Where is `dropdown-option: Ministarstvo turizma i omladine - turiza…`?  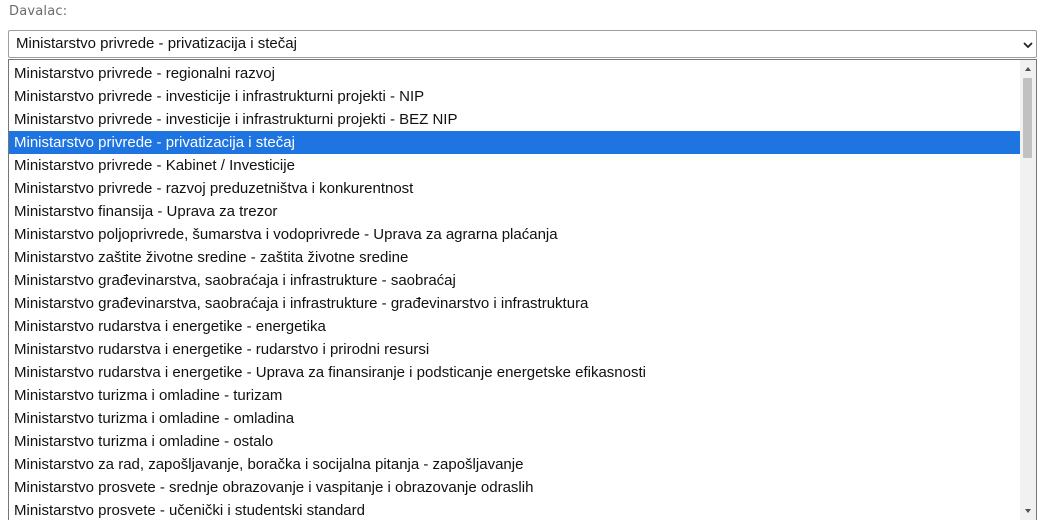
dropdown-option: Ministarstvo turizma i omladine - turiza… is located at coordinates (514, 395).